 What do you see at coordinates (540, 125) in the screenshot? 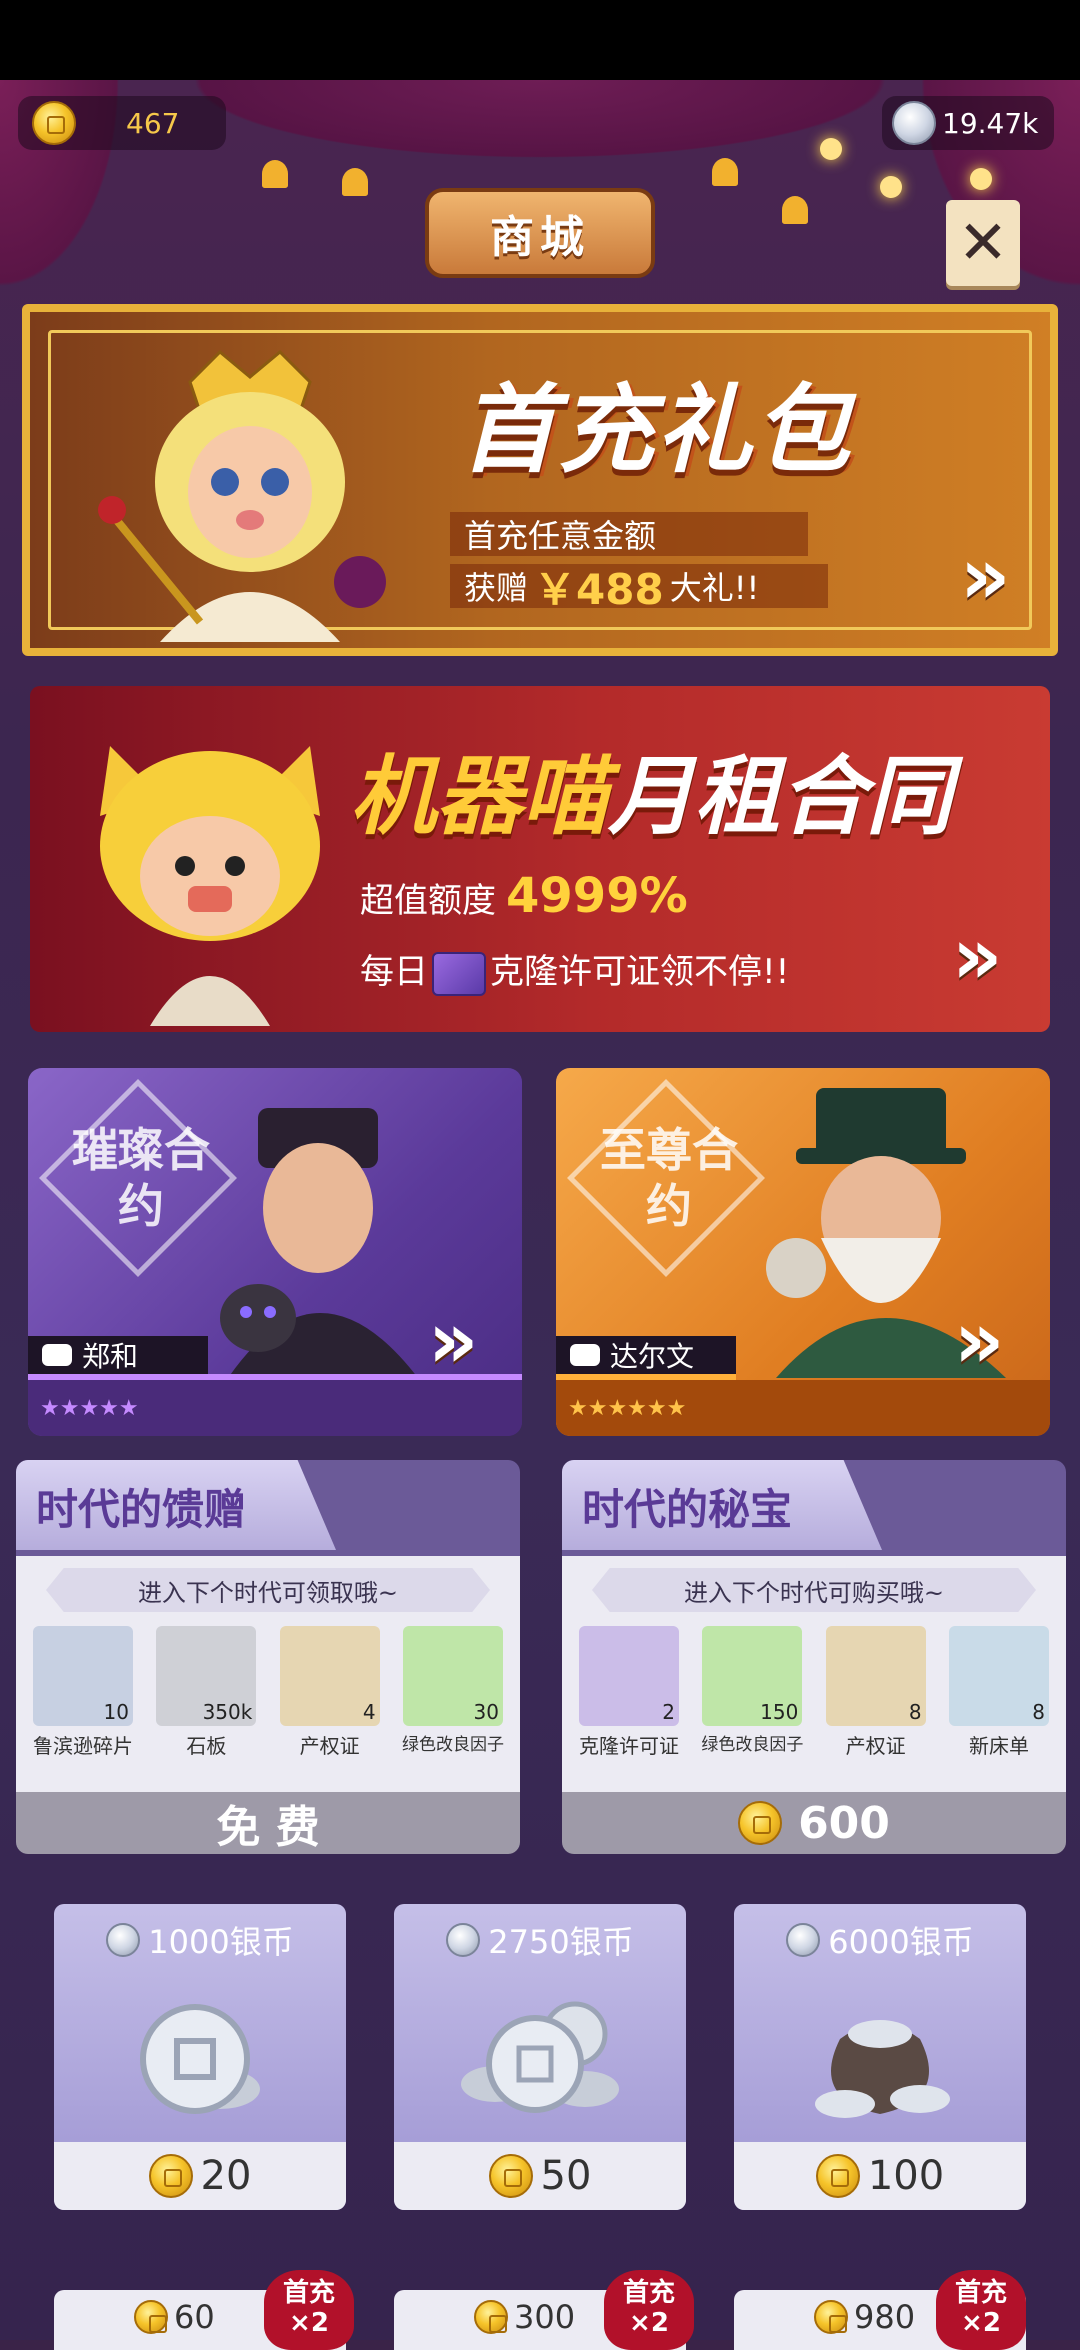
I see `curtain-valance` at bounding box center [540, 125].